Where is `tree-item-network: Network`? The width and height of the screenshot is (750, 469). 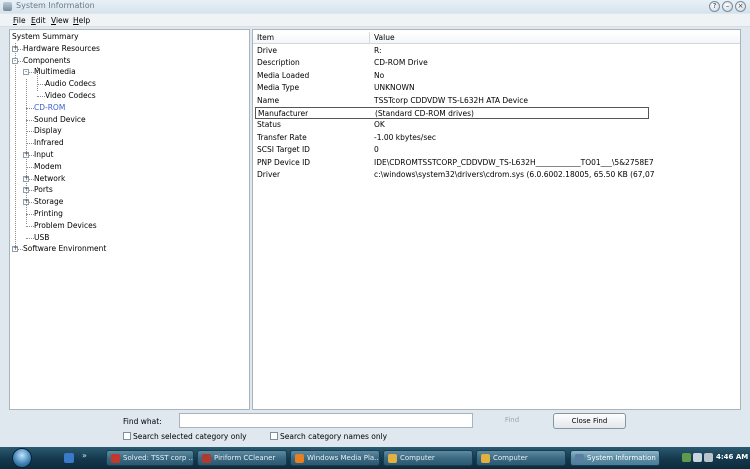
tree-item-network: Network is located at coordinates (49, 179).